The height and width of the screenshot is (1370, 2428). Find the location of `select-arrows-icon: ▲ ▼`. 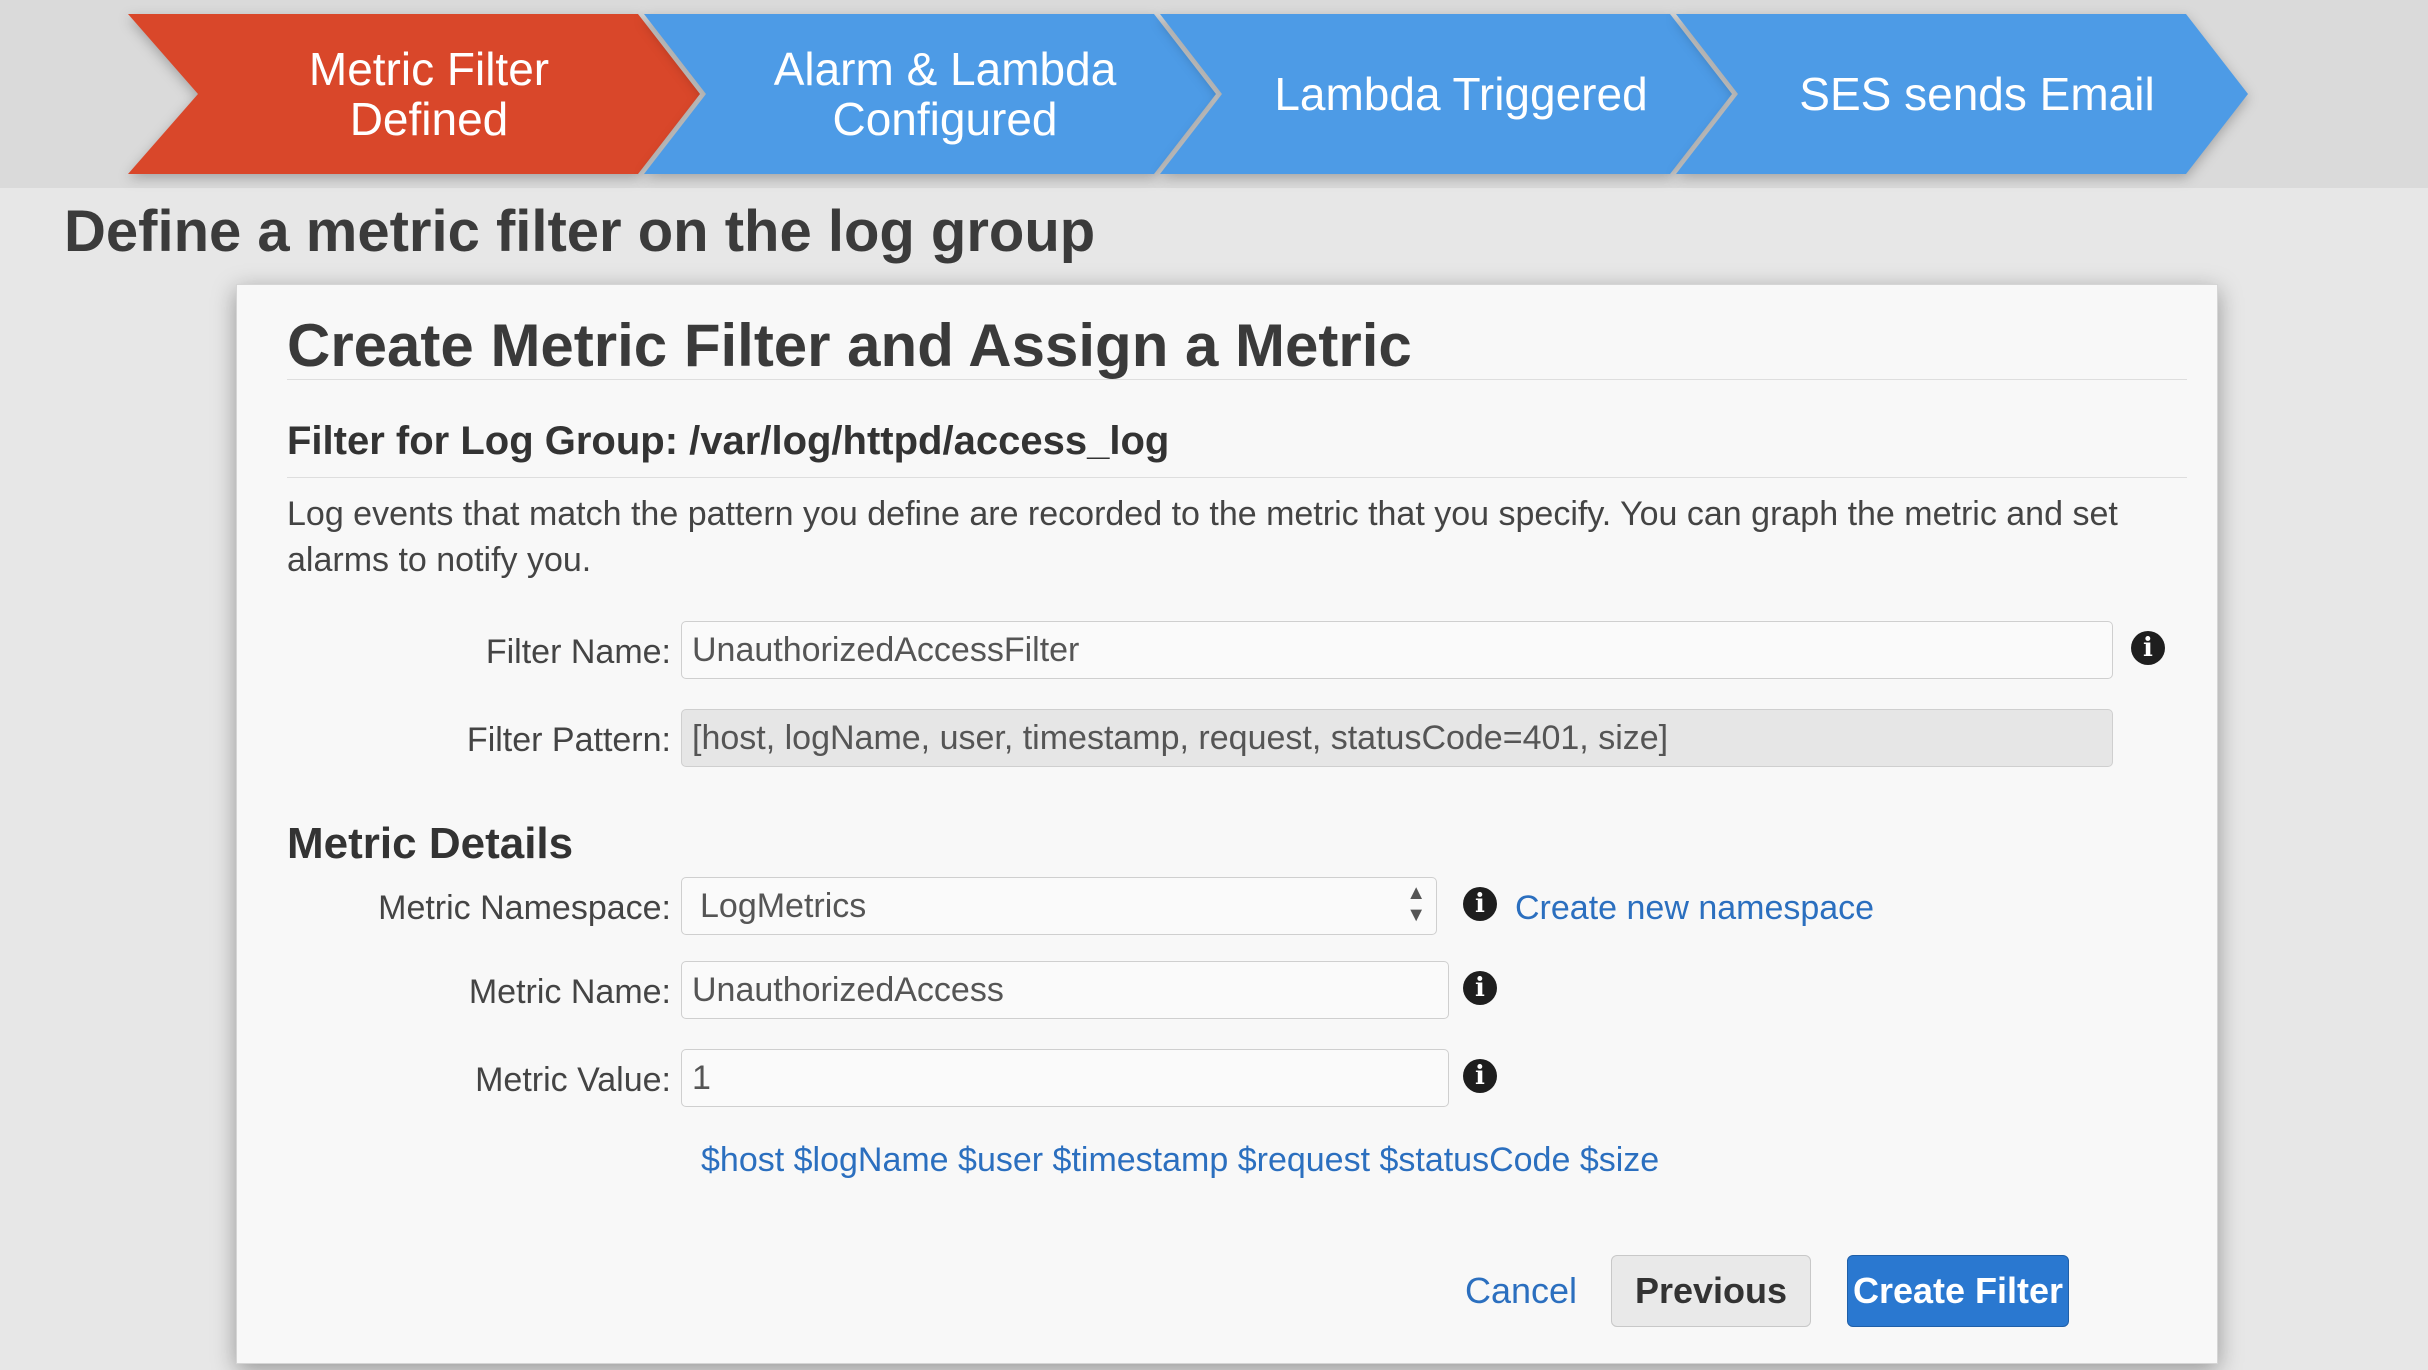

select-arrows-icon: ▲ ▼ is located at coordinates (1416, 904).